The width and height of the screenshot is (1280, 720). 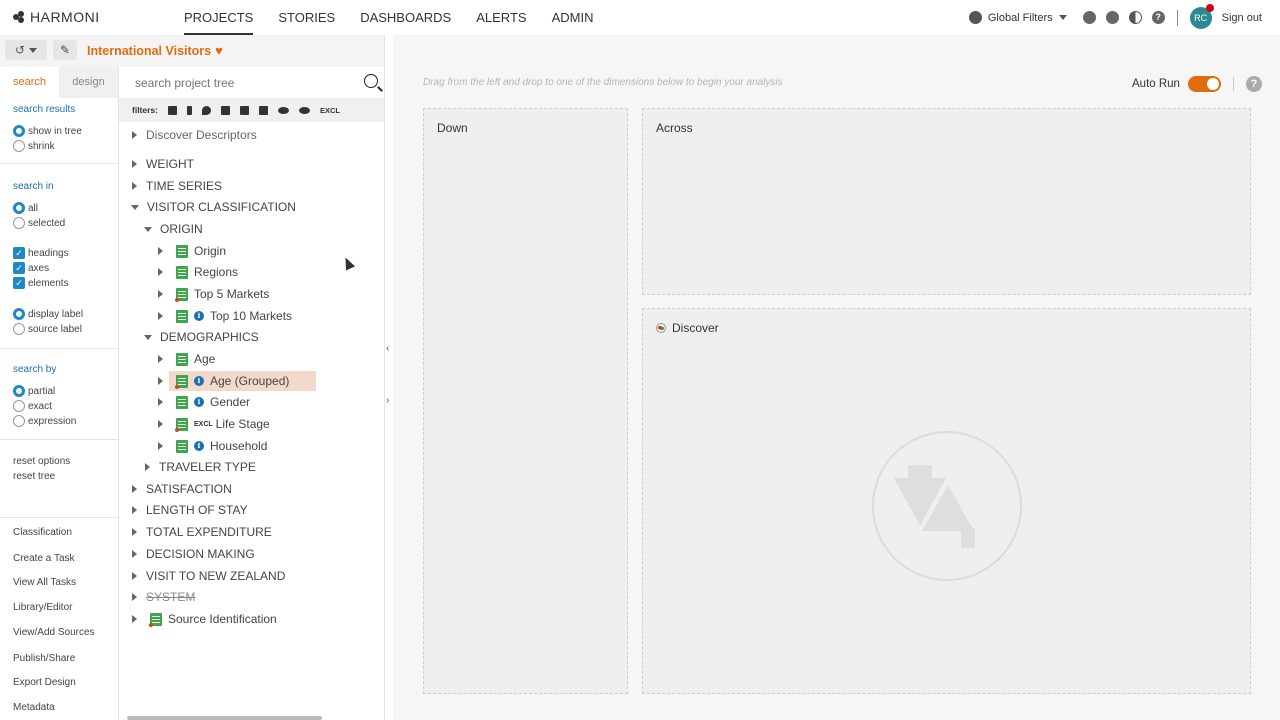 I want to click on option-axes: ✓ axes, so click(x=31, y=268).